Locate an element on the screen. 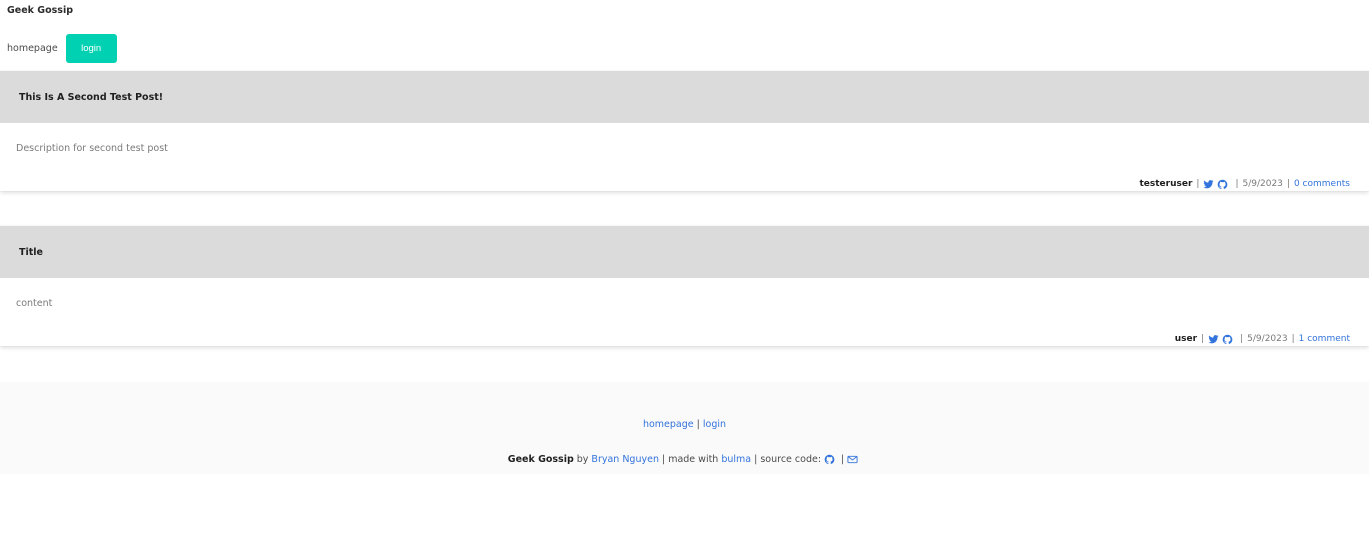  site-title: Geek Gossip is located at coordinates (40, 10).